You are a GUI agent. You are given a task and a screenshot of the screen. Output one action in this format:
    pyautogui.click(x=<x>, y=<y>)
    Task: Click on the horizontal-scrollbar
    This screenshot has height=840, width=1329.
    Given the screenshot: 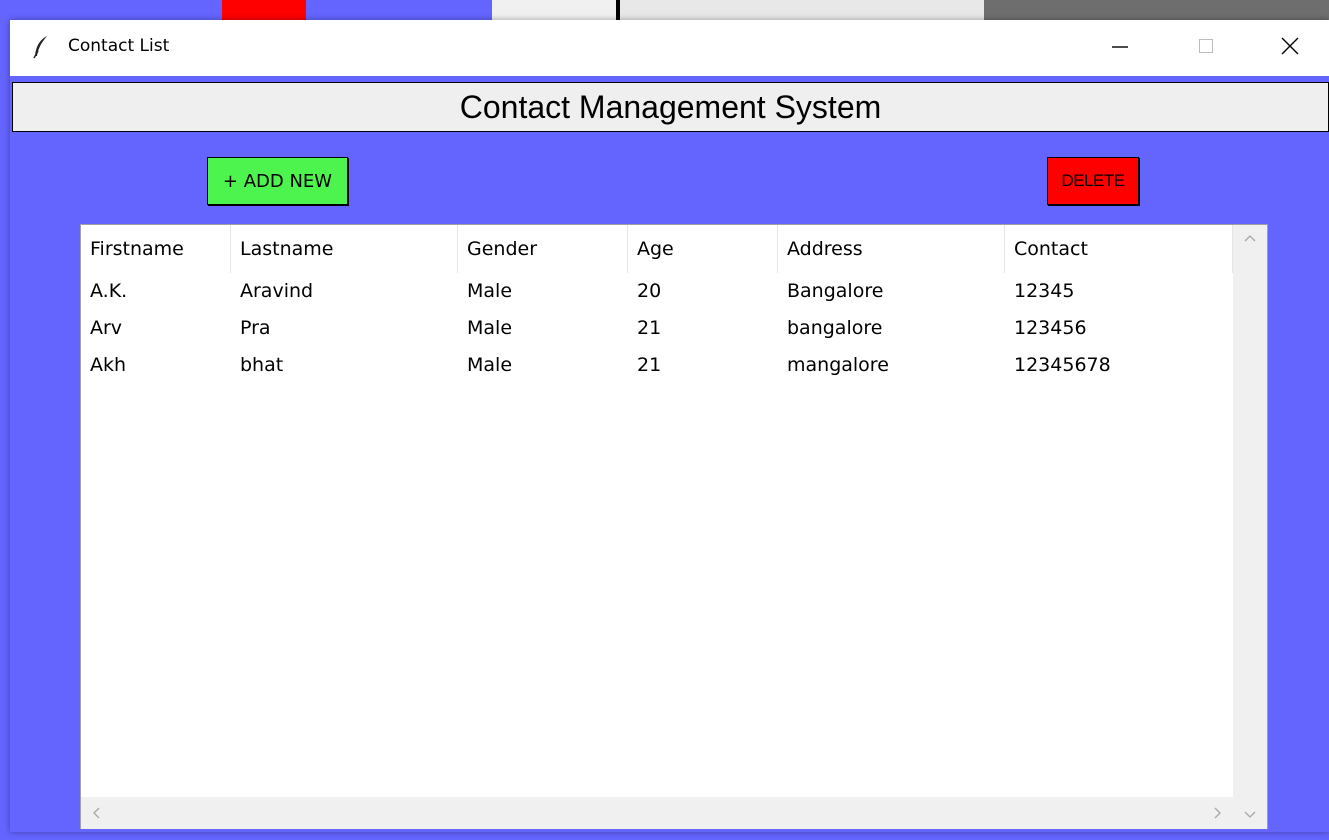 What is the action you would take?
    pyautogui.click(x=657, y=813)
    